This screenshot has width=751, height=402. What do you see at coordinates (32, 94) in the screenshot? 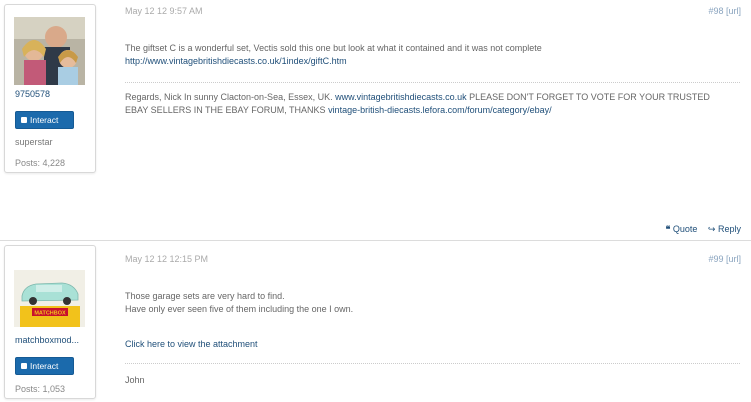
I see `username-link: 9750578` at bounding box center [32, 94].